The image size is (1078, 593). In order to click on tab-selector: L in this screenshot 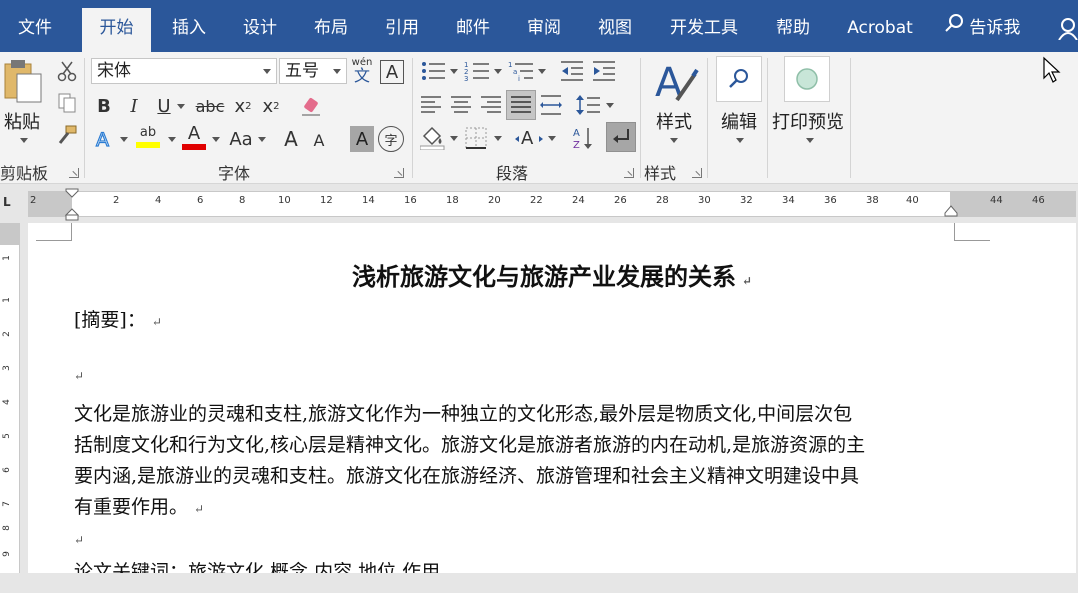, I will do `click(10, 202)`.